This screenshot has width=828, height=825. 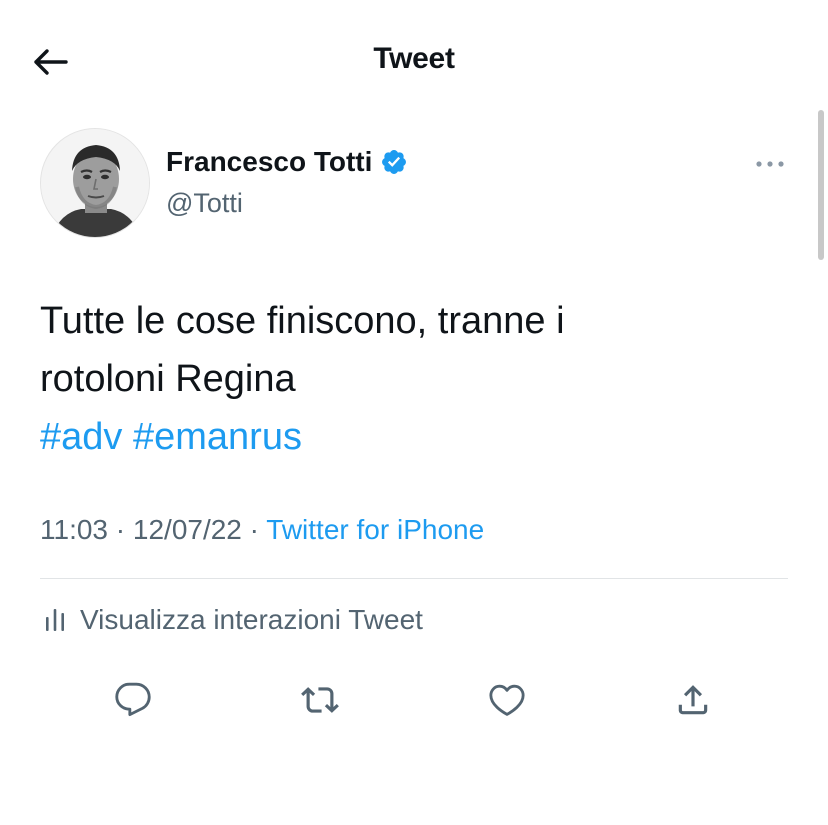 I want to click on author-handle: @Totti, so click(x=204, y=203).